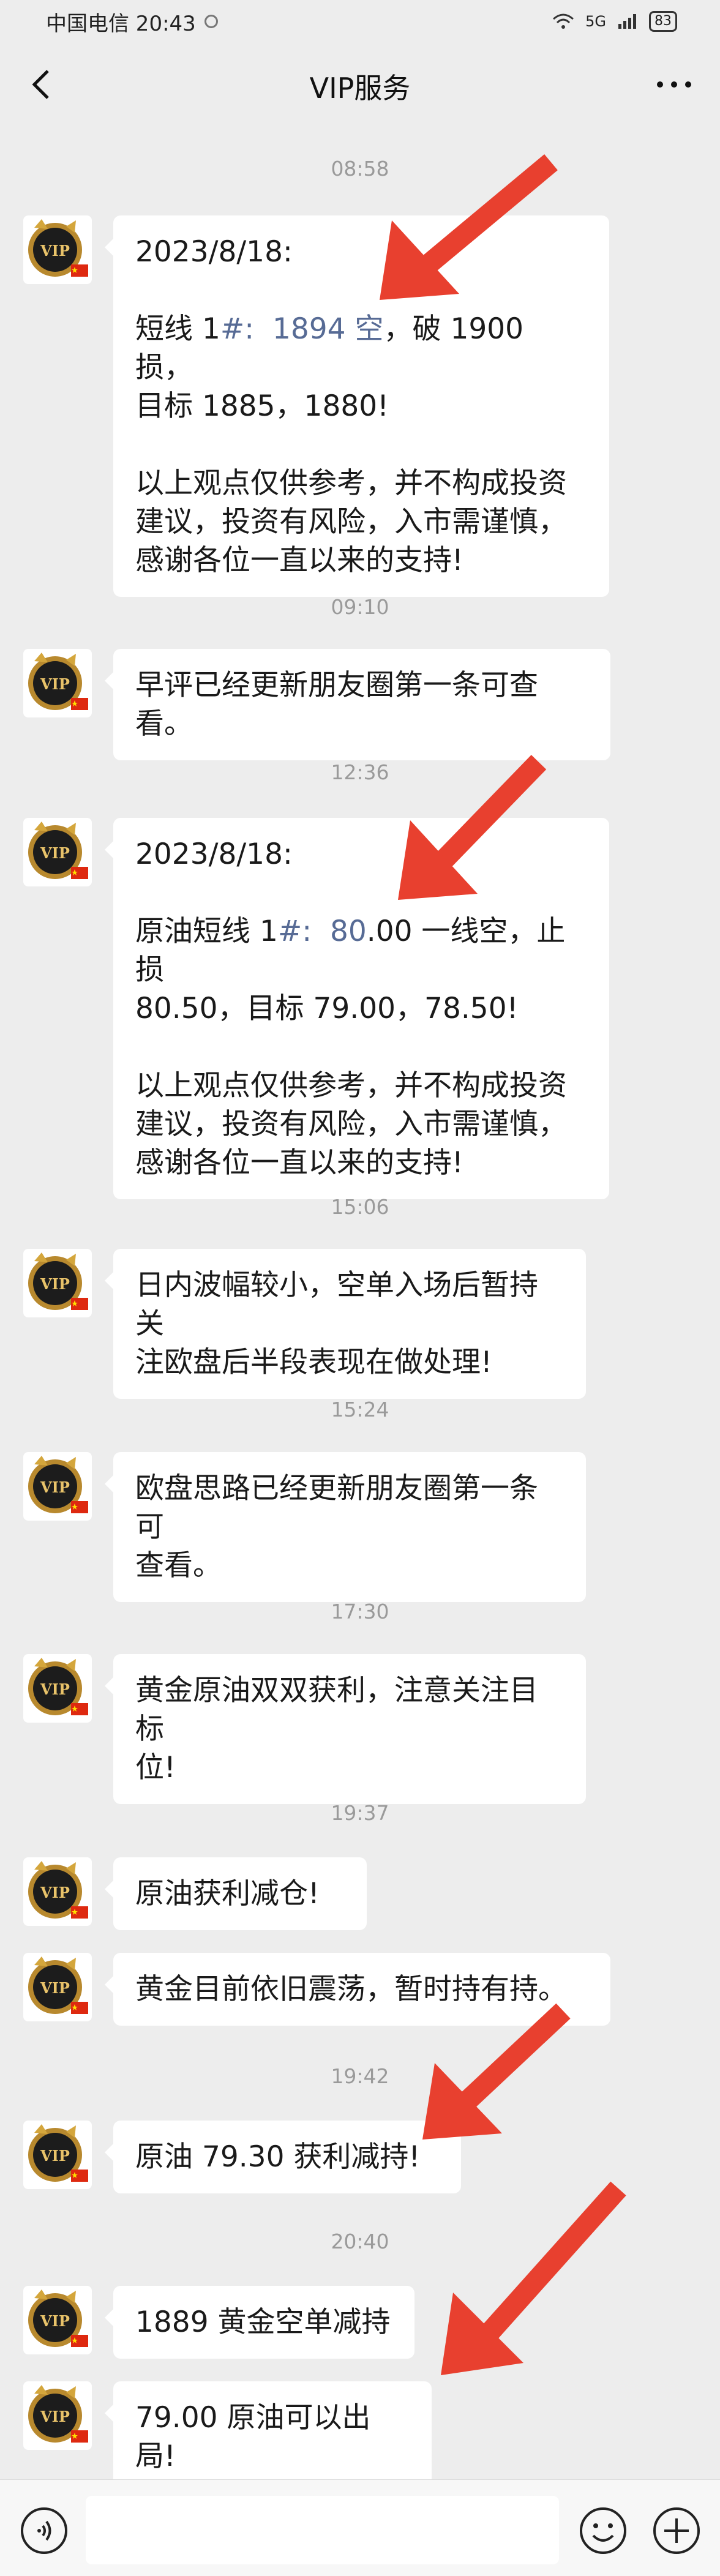 Image resolution: width=720 pixels, height=2576 pixels. What do you see at coordinates (214, 893) in the screenshot?
I see `message-text: 2023/8/18: 原油短线 1` at bounding box center [214, 893].